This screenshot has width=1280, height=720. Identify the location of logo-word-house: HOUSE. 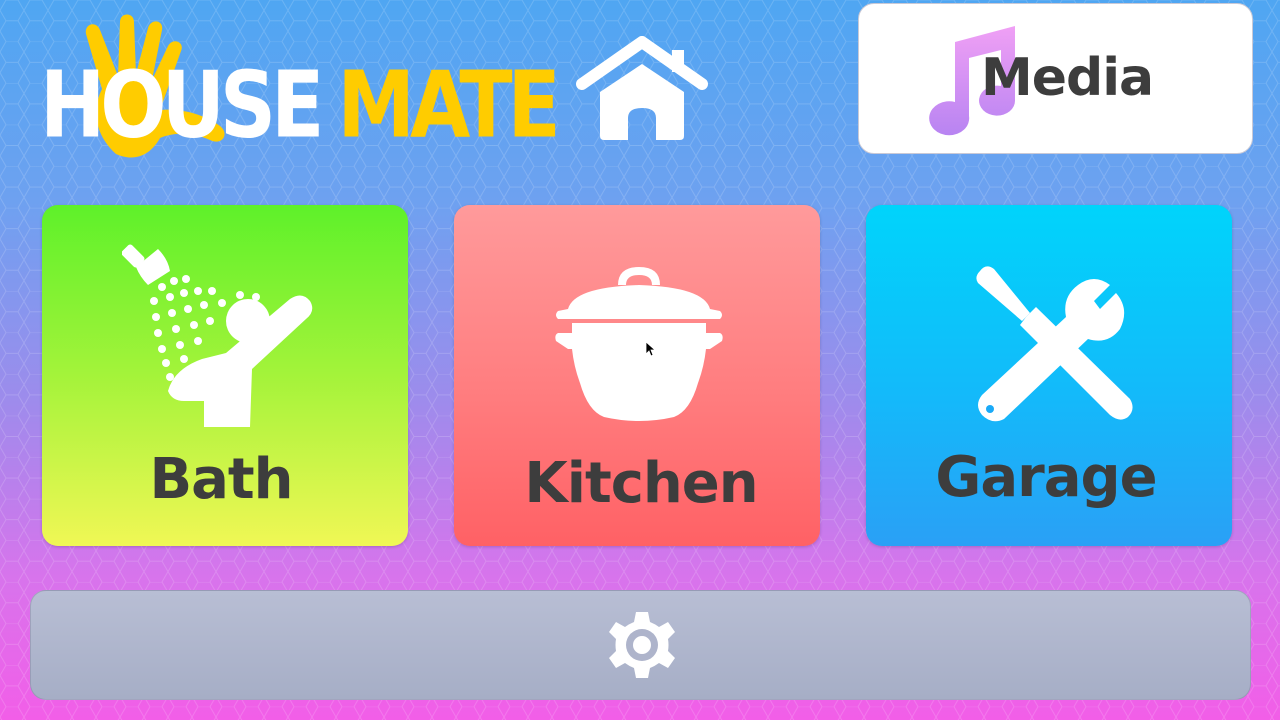
(182, 106).